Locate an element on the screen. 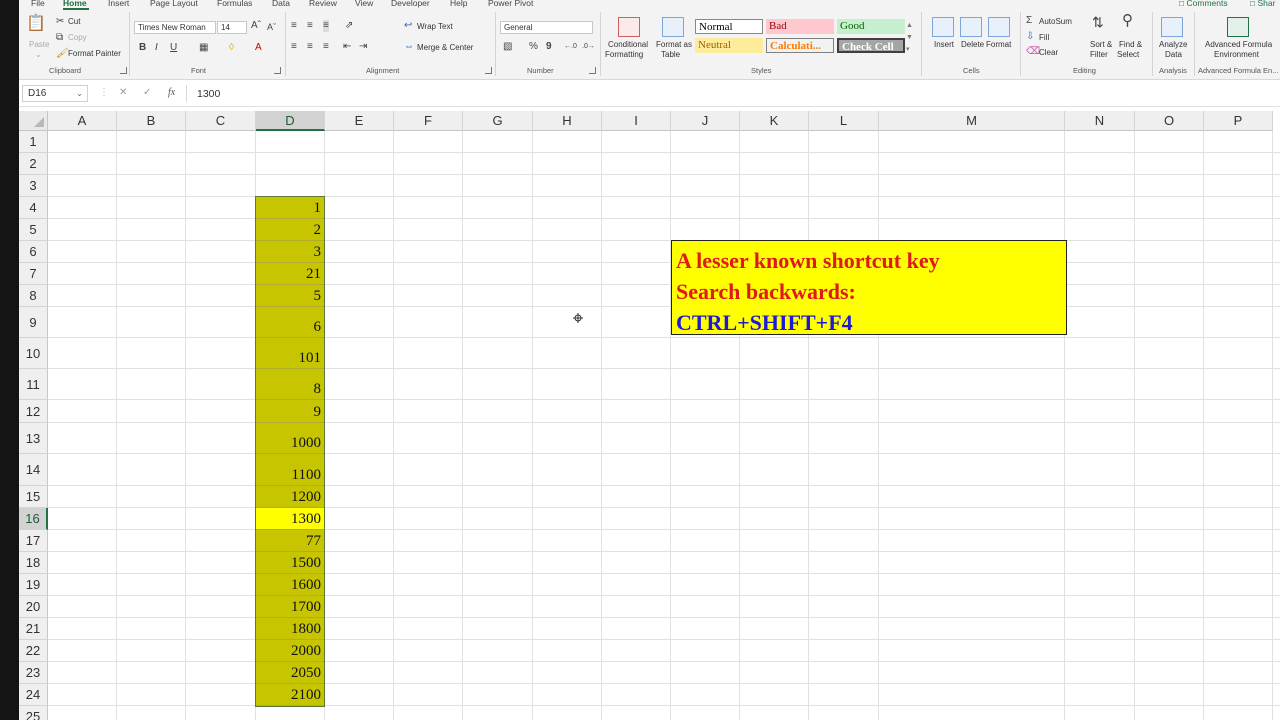 The image size is (1280, 720). row-header-9: 9 is located at coordinates (33, 322).